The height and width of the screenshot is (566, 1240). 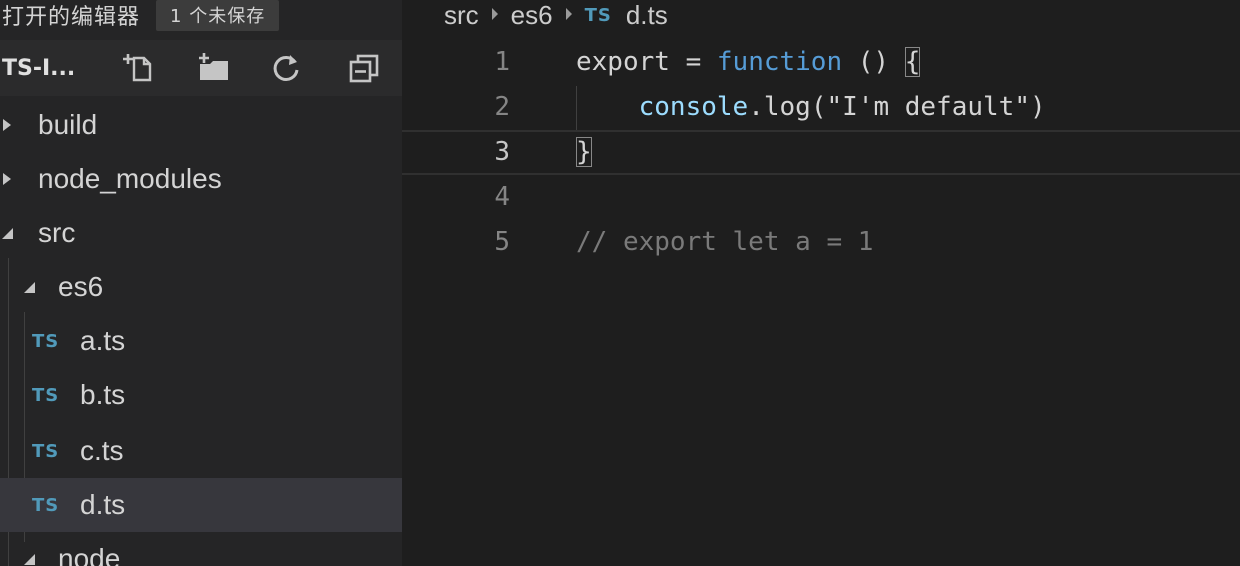 I want to click on tree-folder-node-modules: node_modules, so click(x=201, y=179).